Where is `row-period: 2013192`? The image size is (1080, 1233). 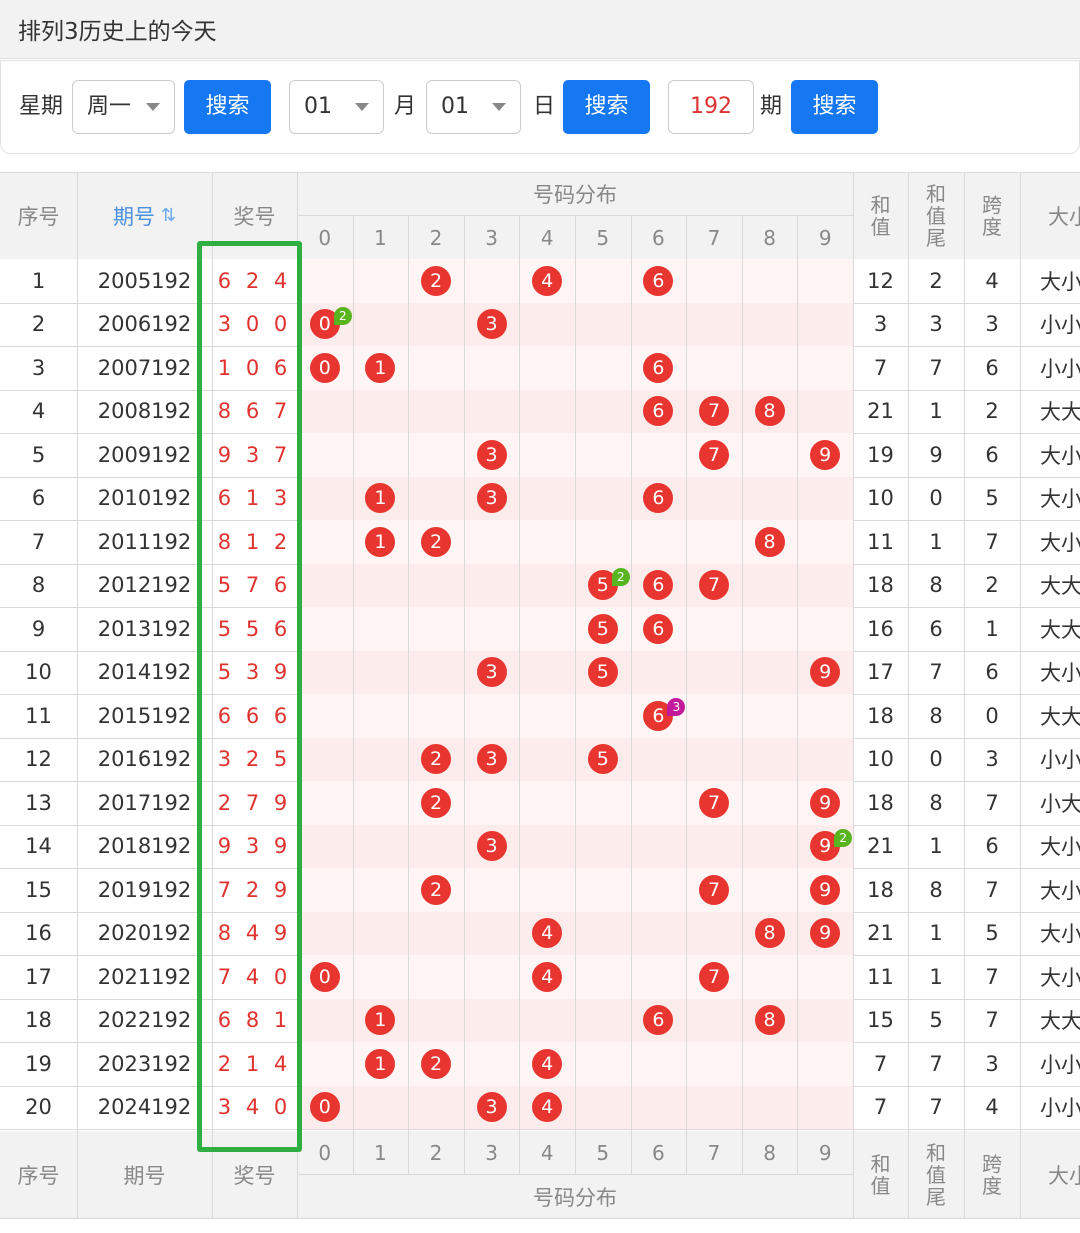
row-period: 2013192 is located at coordinates (144, 628).